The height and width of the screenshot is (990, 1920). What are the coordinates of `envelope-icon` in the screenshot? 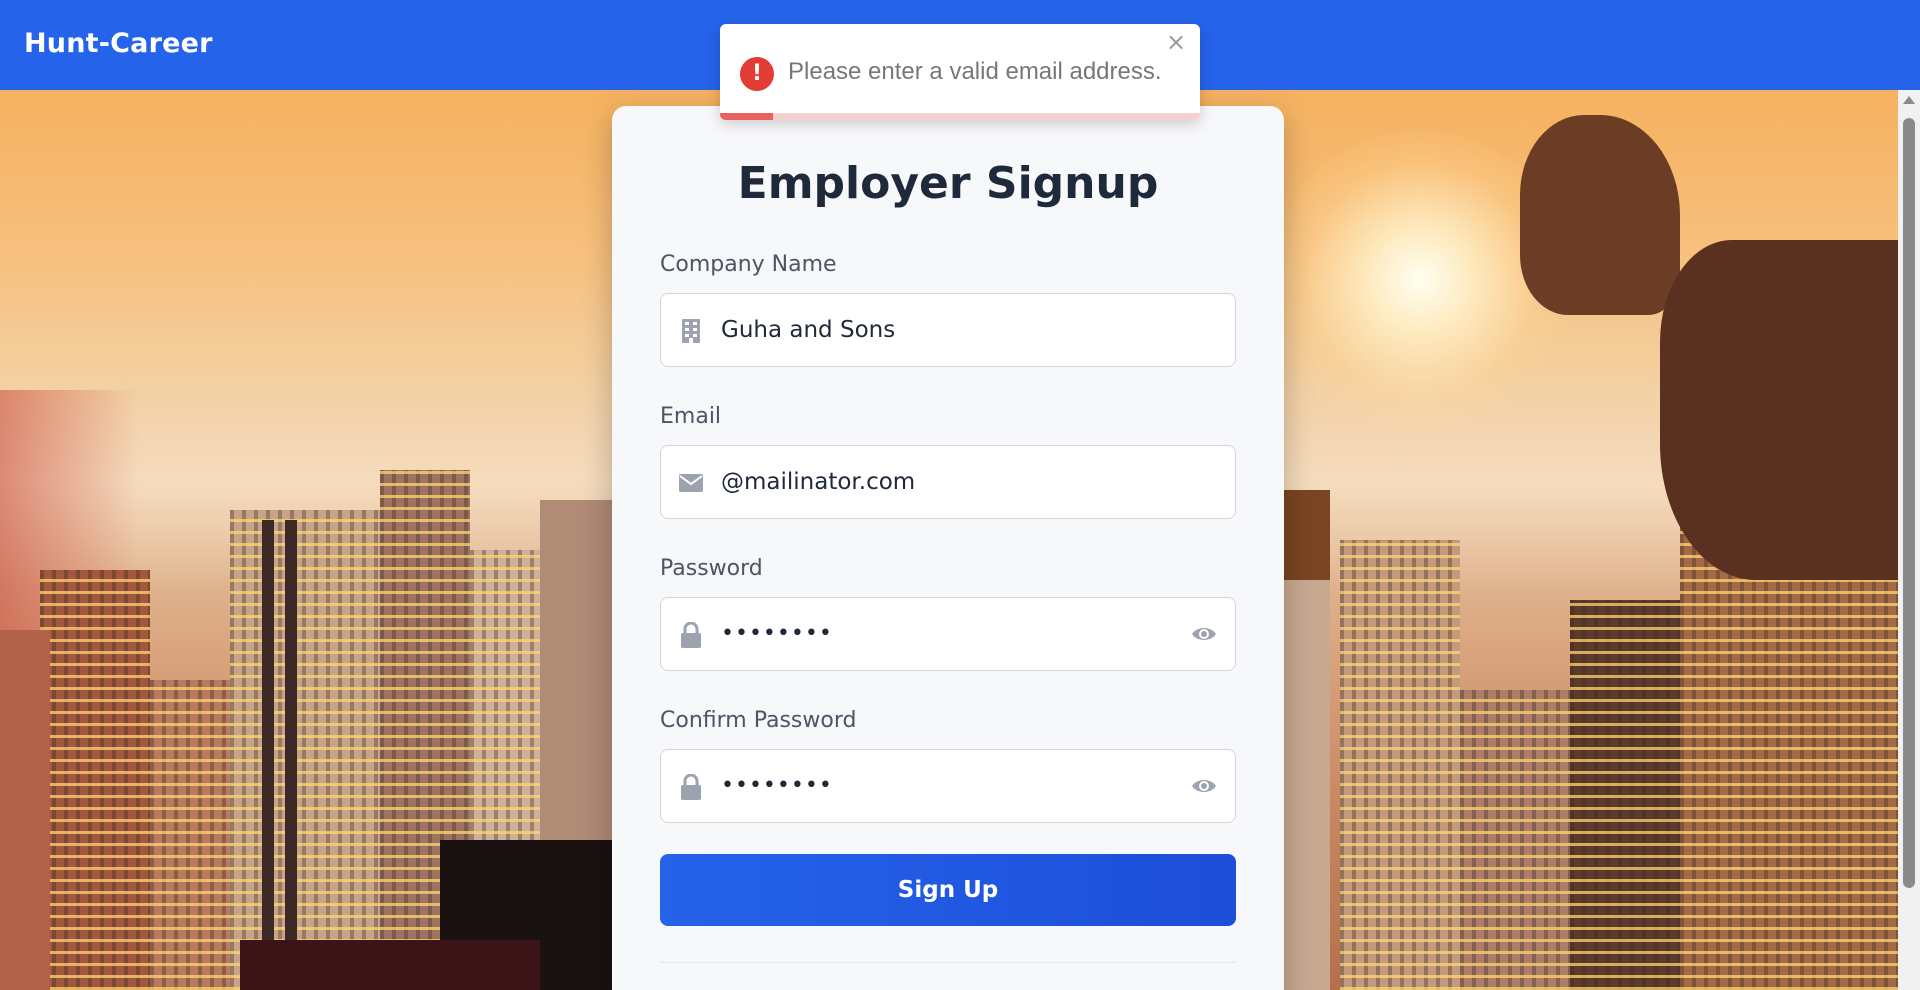 It's located at (691, 483).